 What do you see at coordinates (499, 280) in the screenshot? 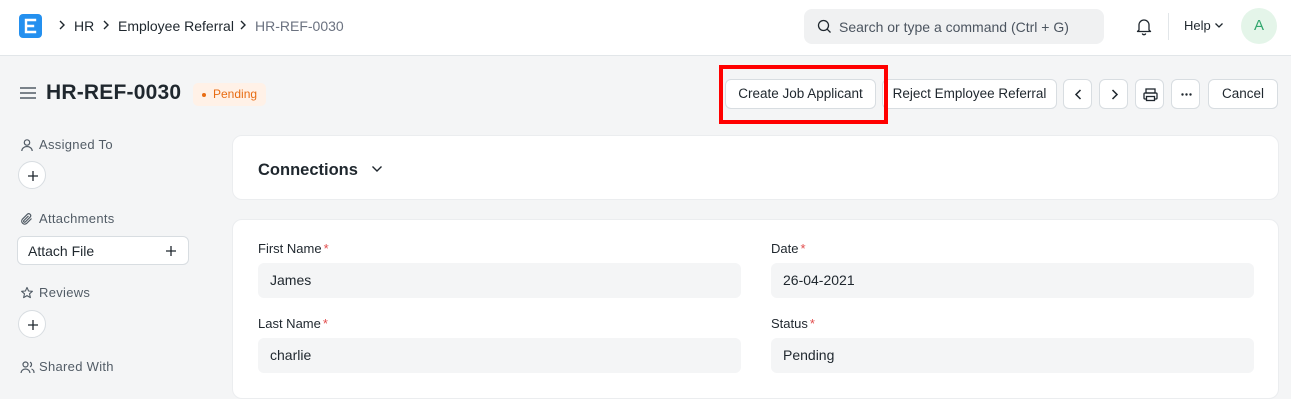
I see `first-name-field: James` at bounding box center [499, 280].